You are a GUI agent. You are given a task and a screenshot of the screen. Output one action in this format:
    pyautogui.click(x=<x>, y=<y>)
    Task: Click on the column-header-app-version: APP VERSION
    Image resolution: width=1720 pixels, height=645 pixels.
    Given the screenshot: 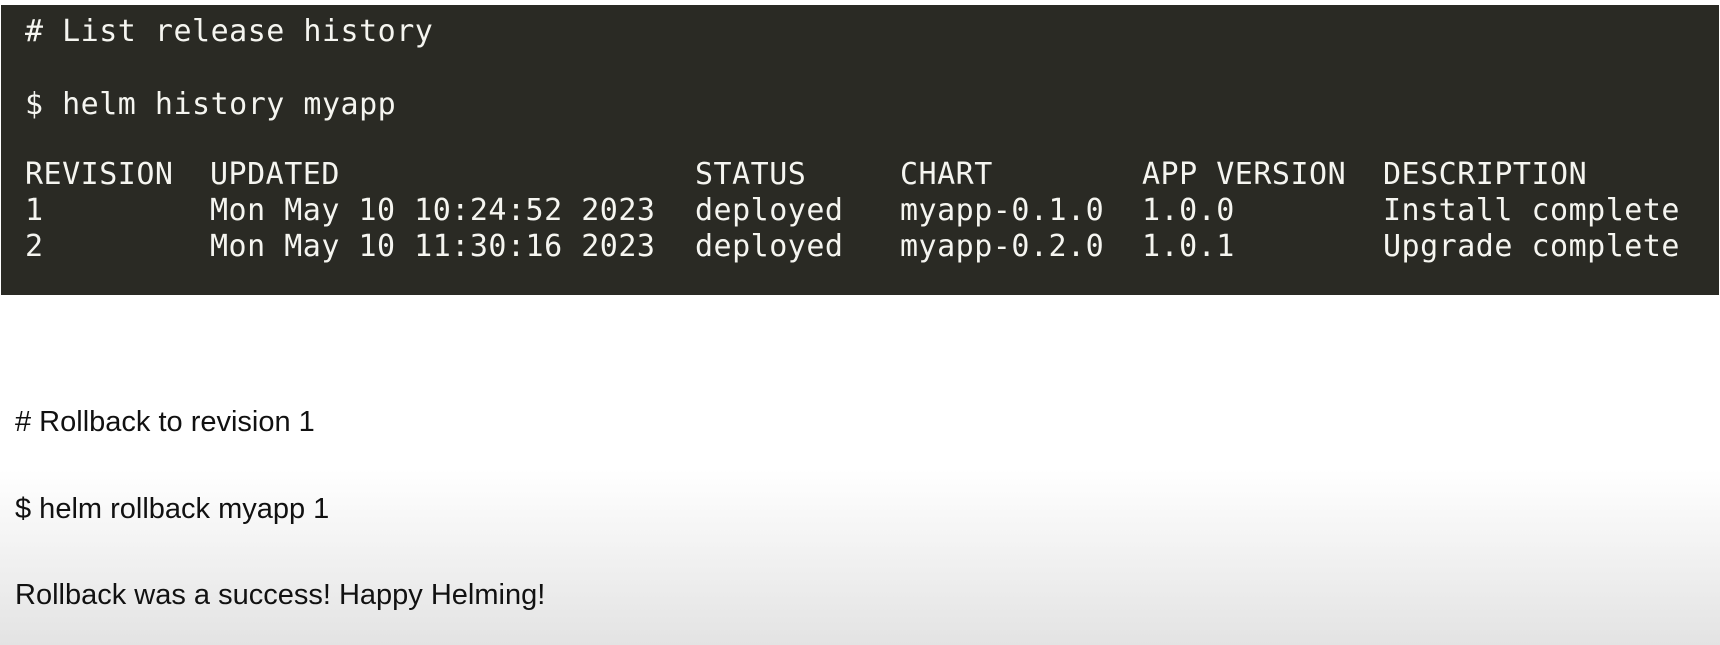 What is the action you would take?
    pyautogui.click(x=1244, y=174)
    